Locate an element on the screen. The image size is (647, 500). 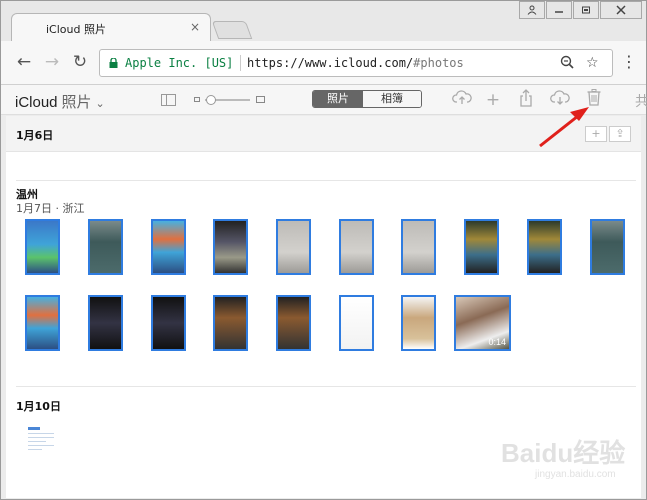
forward-arrow-icon: → is located at coordinates (52, 62).